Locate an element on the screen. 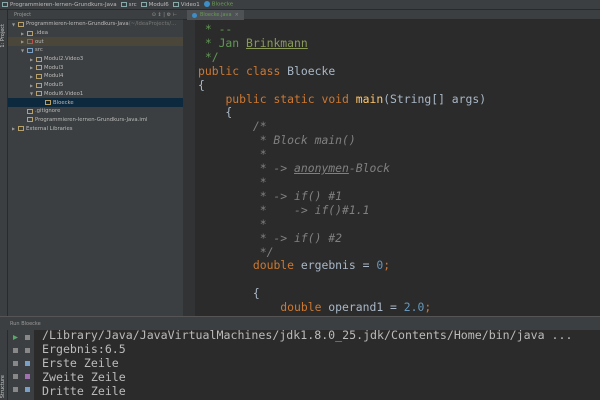 This screenshot has width=600, height=400. editor-tabs: Bloecke.java × is located at coordinates (391, 15).